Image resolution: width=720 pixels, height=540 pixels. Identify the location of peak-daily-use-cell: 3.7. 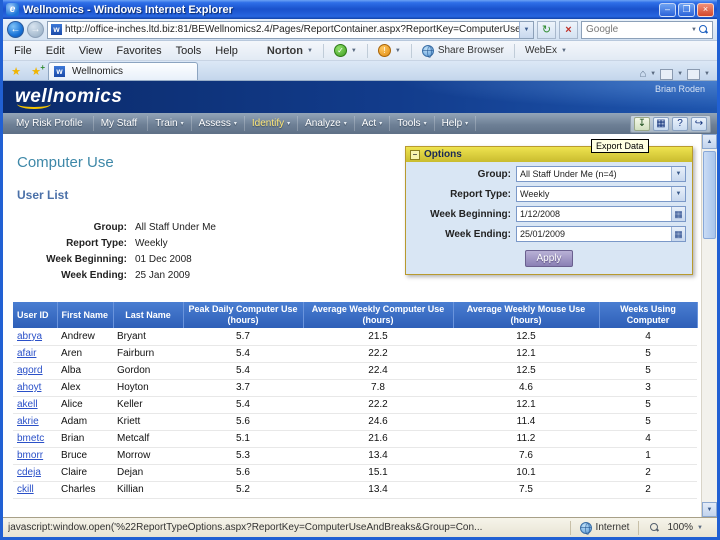
(243, 388).